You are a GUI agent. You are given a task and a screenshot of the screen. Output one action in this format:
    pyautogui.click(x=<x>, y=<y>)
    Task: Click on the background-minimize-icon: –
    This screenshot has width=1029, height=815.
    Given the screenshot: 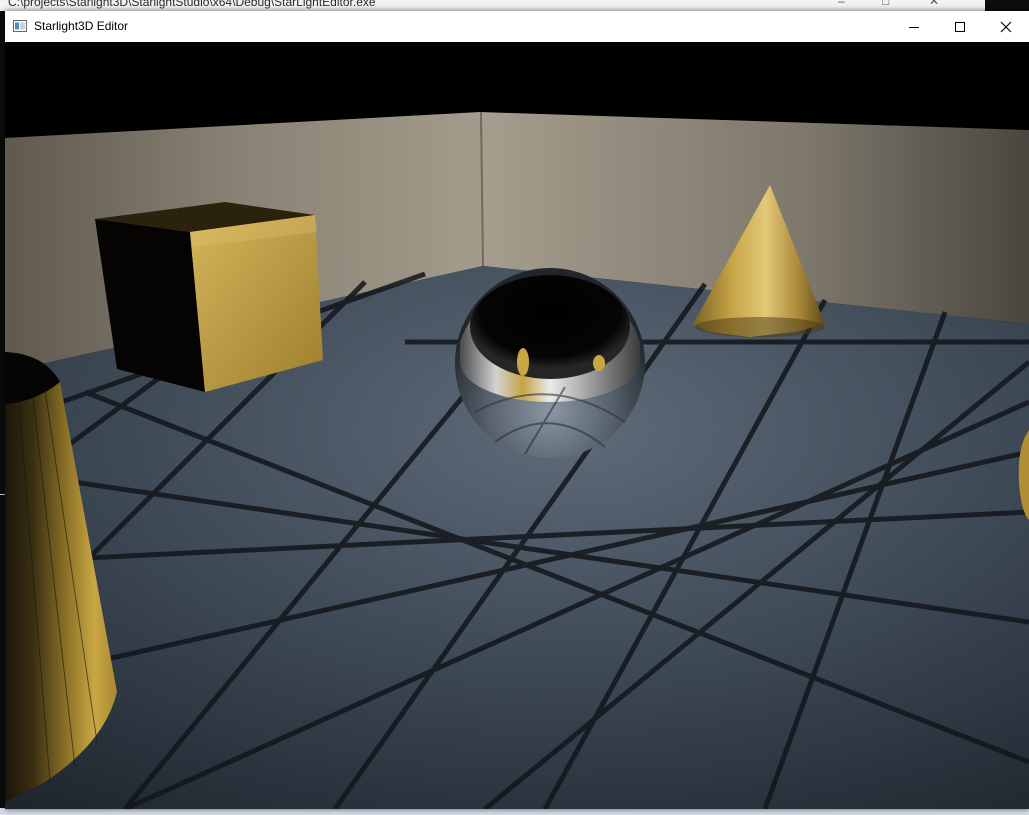 What is the action you would take?
    pyautogui.click(x=841, y=4)
    